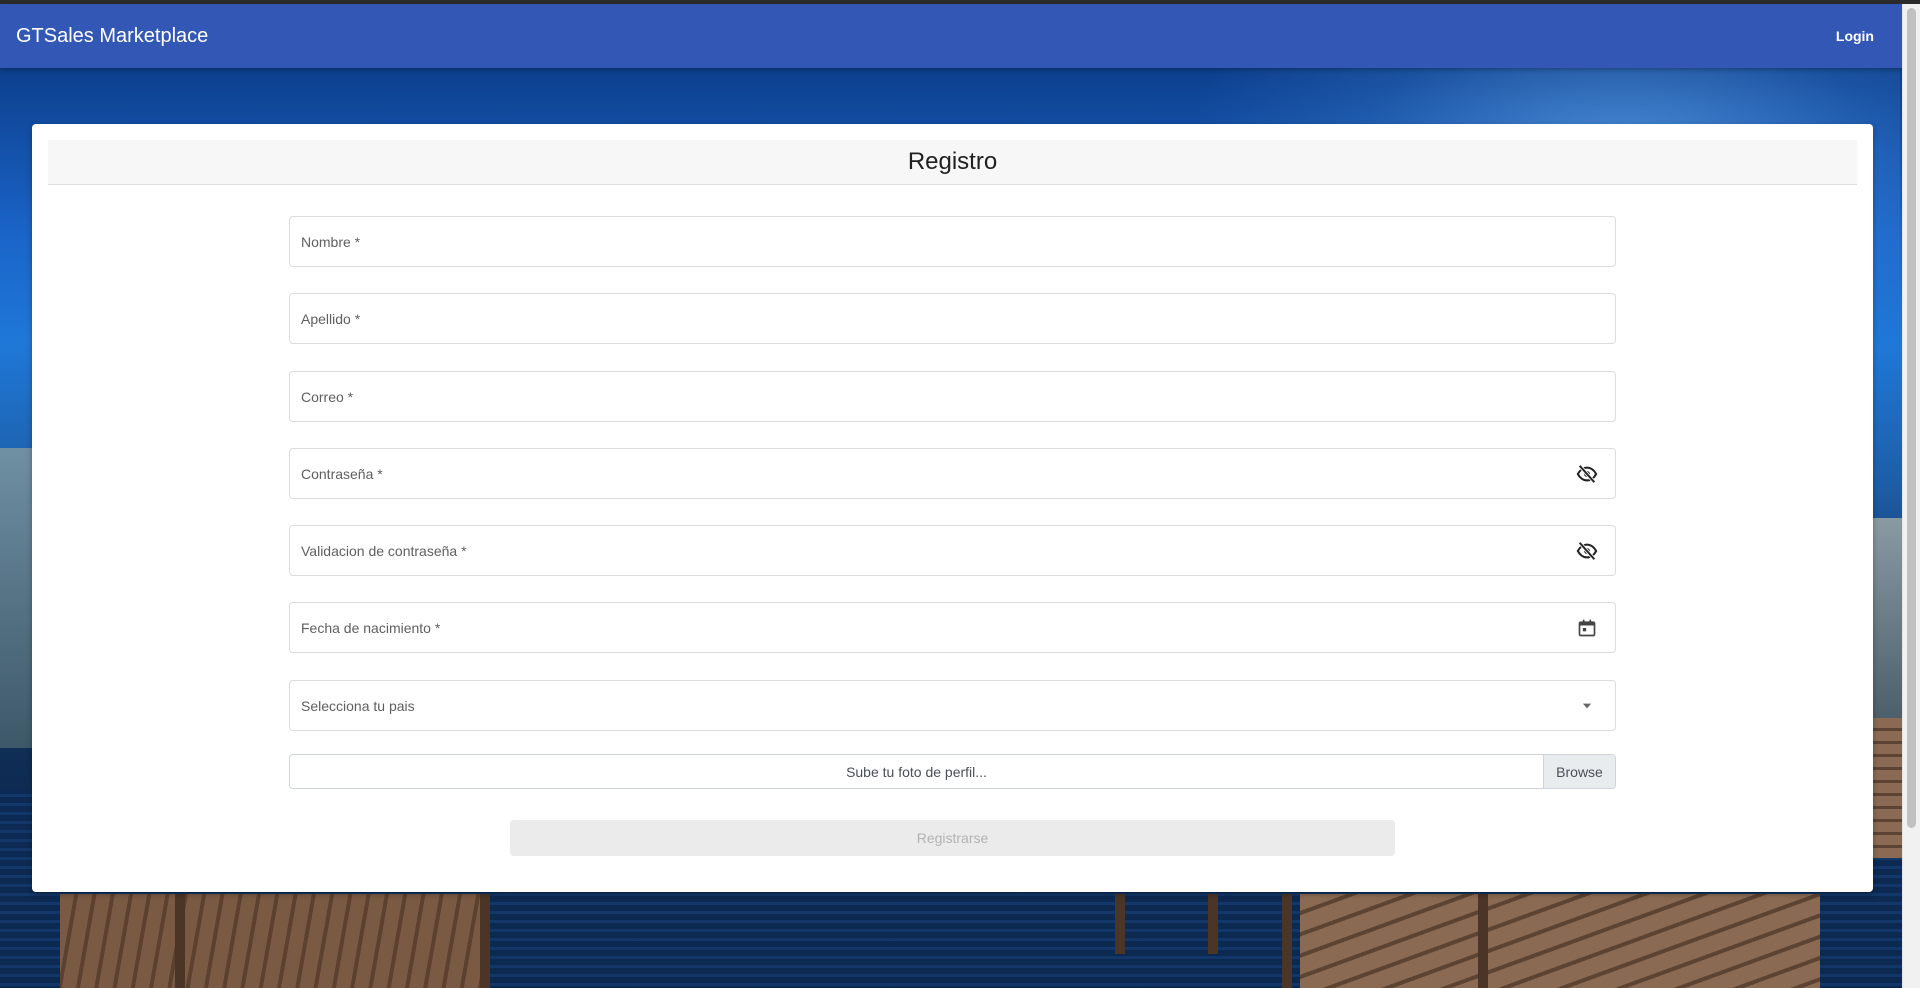  I want to click on page-scrollbar, so click(1911, 496).